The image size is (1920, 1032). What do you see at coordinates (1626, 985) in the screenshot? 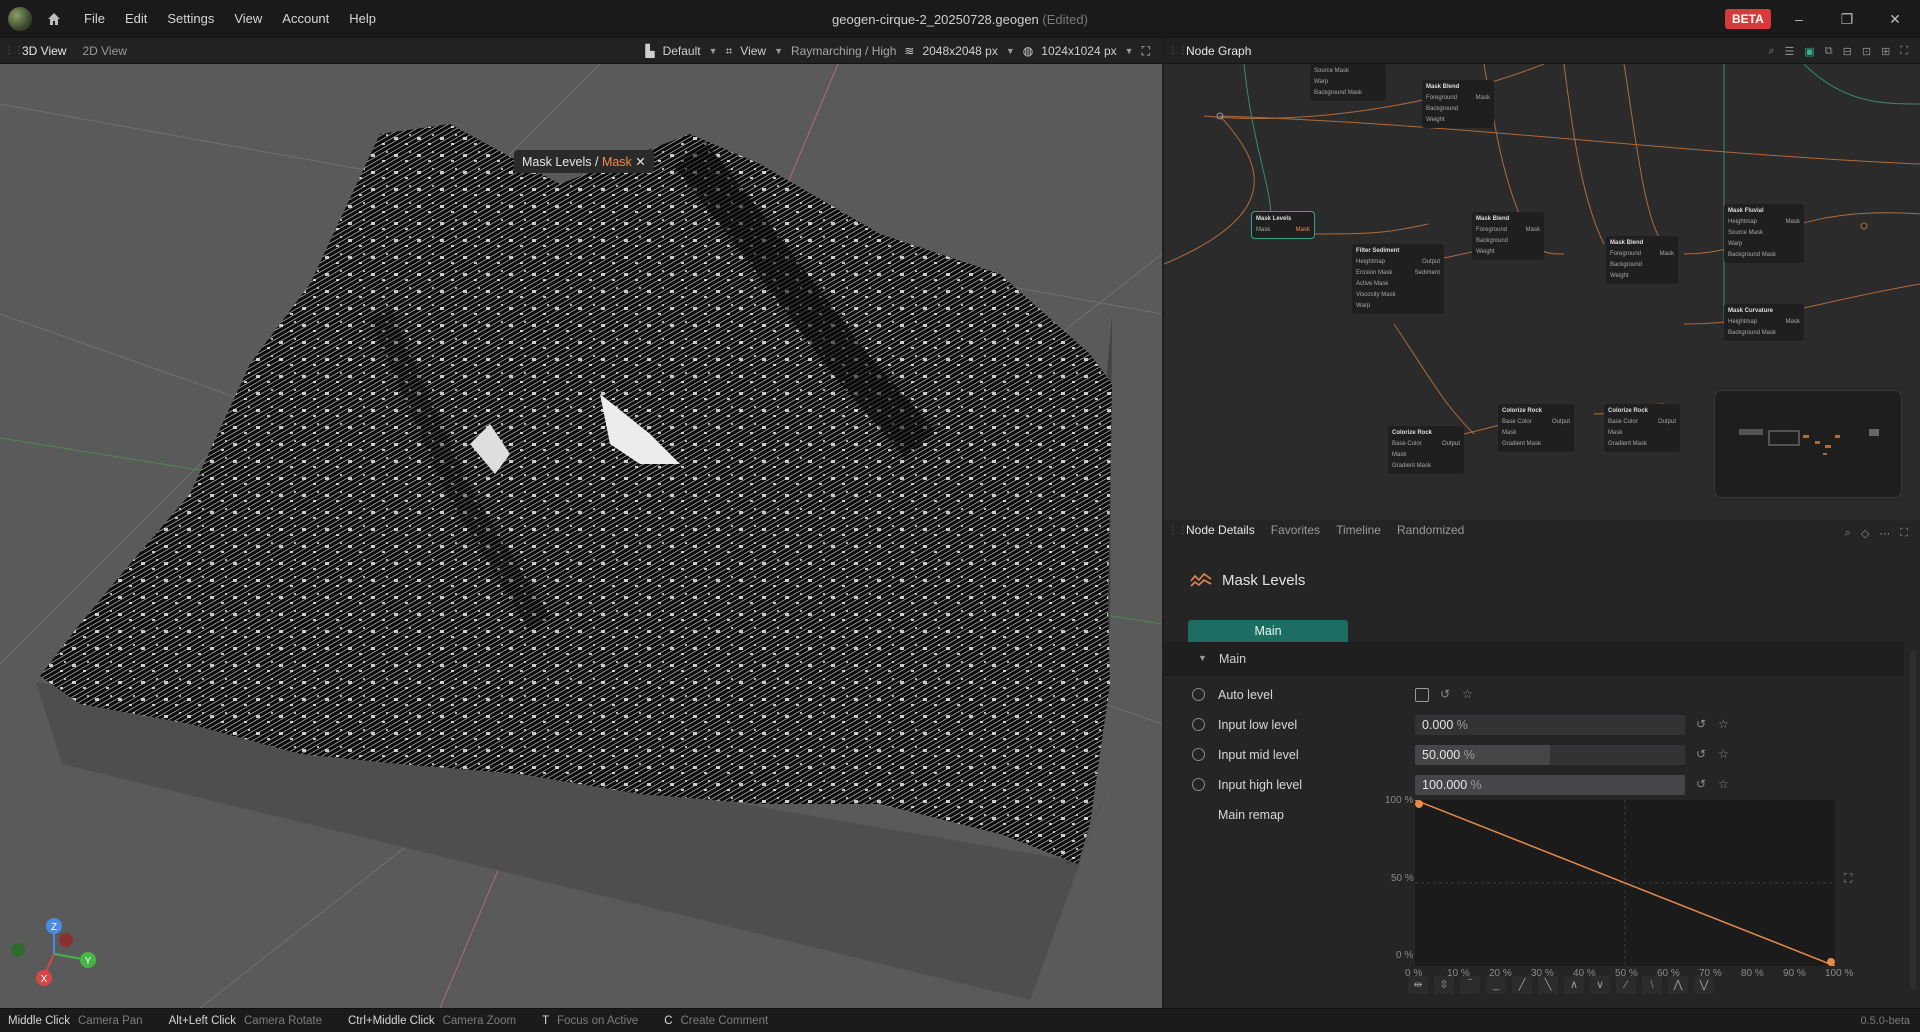
I see `preset-ease-in-icon: ⁄` at bounding box center [1626, 985].